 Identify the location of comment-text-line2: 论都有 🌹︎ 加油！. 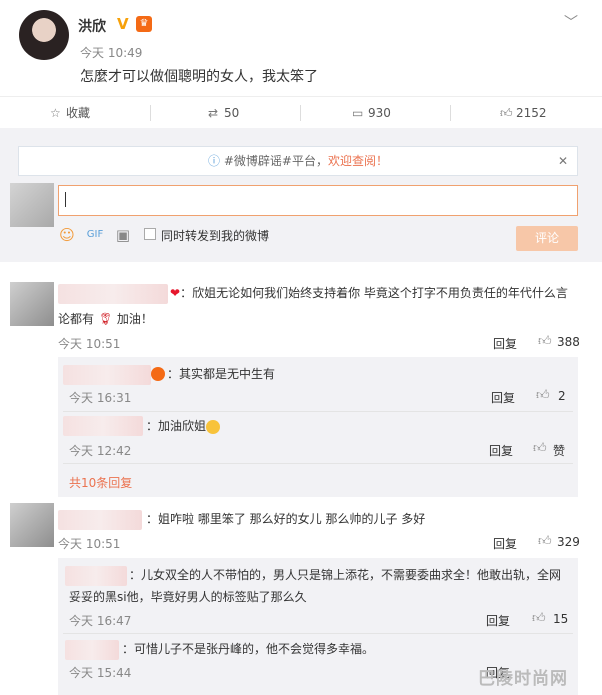
(105, 319).